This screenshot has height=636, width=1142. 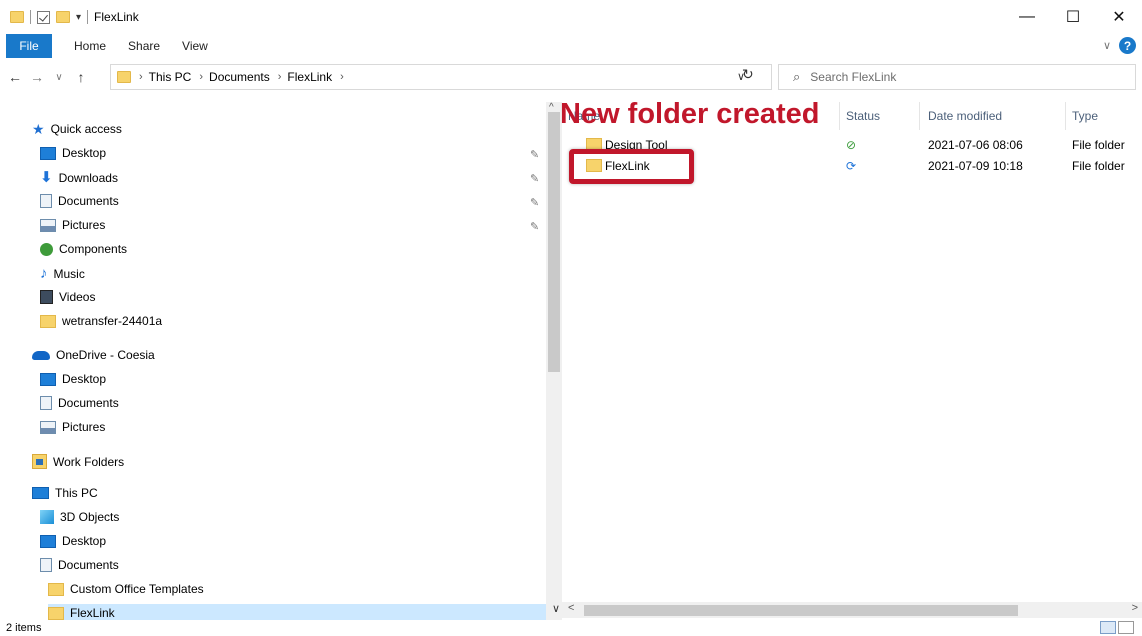 I want to click on column-header-label: Status, so click(x=863, y=116).